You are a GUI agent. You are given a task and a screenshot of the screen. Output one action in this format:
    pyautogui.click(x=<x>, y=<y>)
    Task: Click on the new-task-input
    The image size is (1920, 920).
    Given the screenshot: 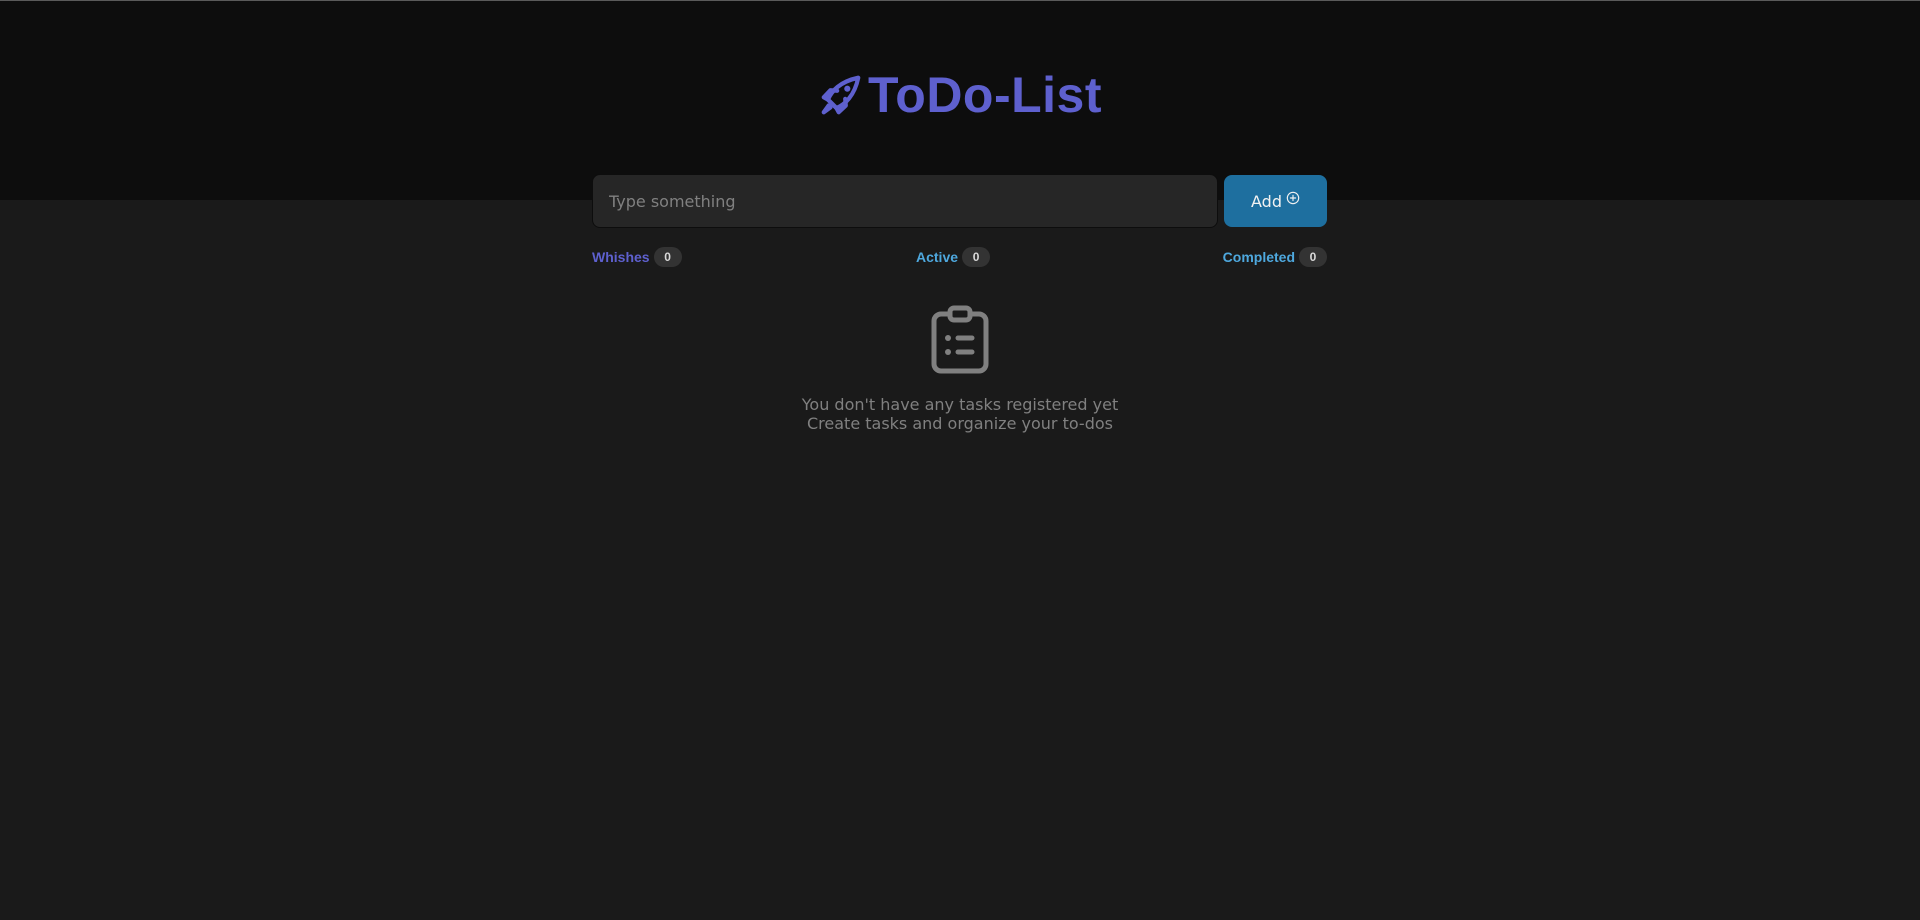 What is the action you would take?
    pyautogui.click(x=905, y=201)
    